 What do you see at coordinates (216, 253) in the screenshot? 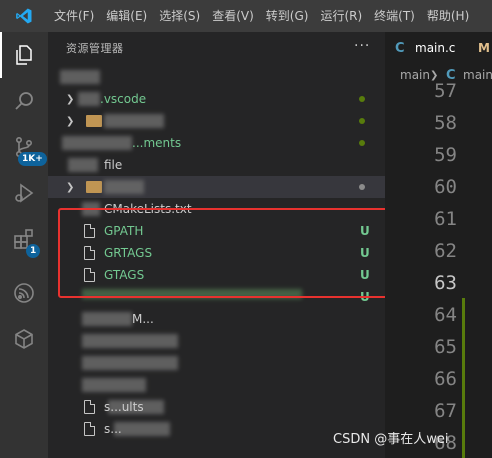
I see `tree-item-grtags: GRTAGS U` at bounding box center [216, 253].